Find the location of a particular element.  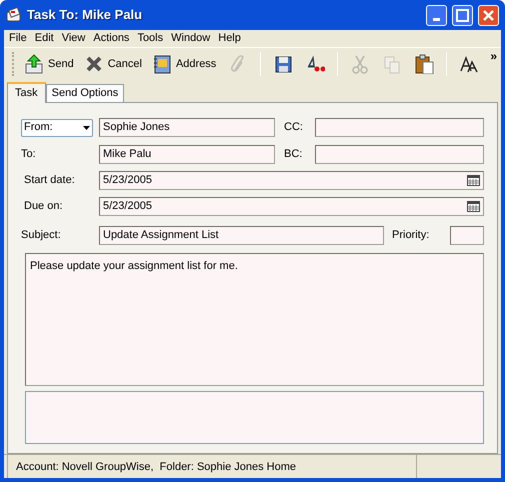

start-date-field: 5/23/2005 is located at coordinates (291, 180).